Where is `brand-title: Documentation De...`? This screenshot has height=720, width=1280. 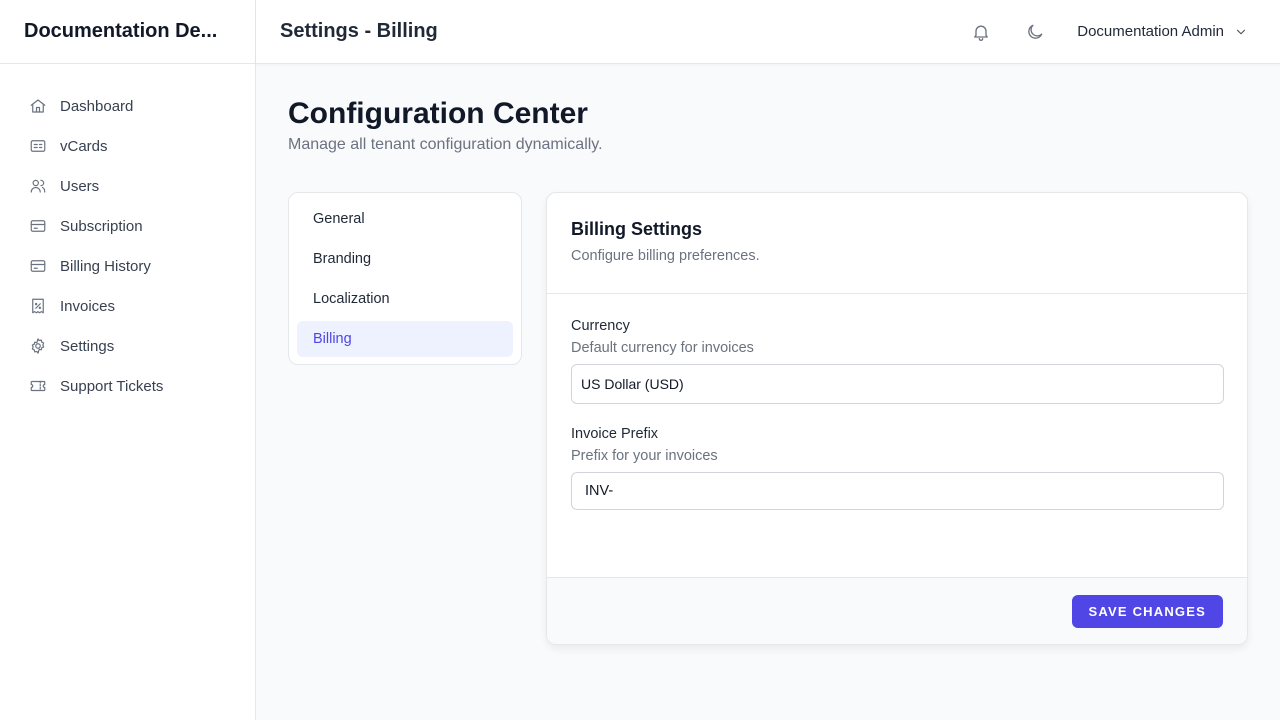
brand-title: Documentation De... is located at coordinates (127, 32).